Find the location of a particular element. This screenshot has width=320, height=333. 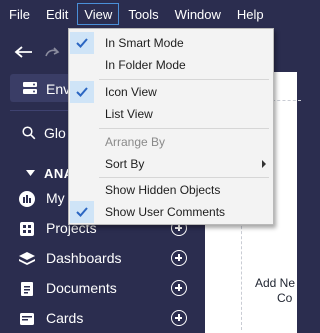

menu-file: File is located at coordinates (19, 14).